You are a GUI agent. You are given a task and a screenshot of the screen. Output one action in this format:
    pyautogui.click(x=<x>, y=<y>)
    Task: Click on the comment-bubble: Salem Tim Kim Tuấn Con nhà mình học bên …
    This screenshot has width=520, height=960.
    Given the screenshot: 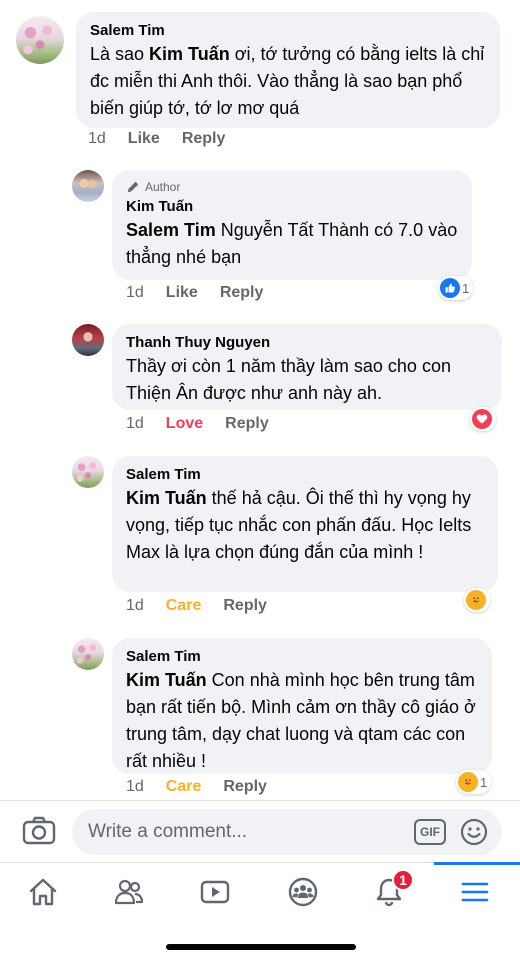 What is the action you would take?
    pyautogui.click(x=302, y=706)
    